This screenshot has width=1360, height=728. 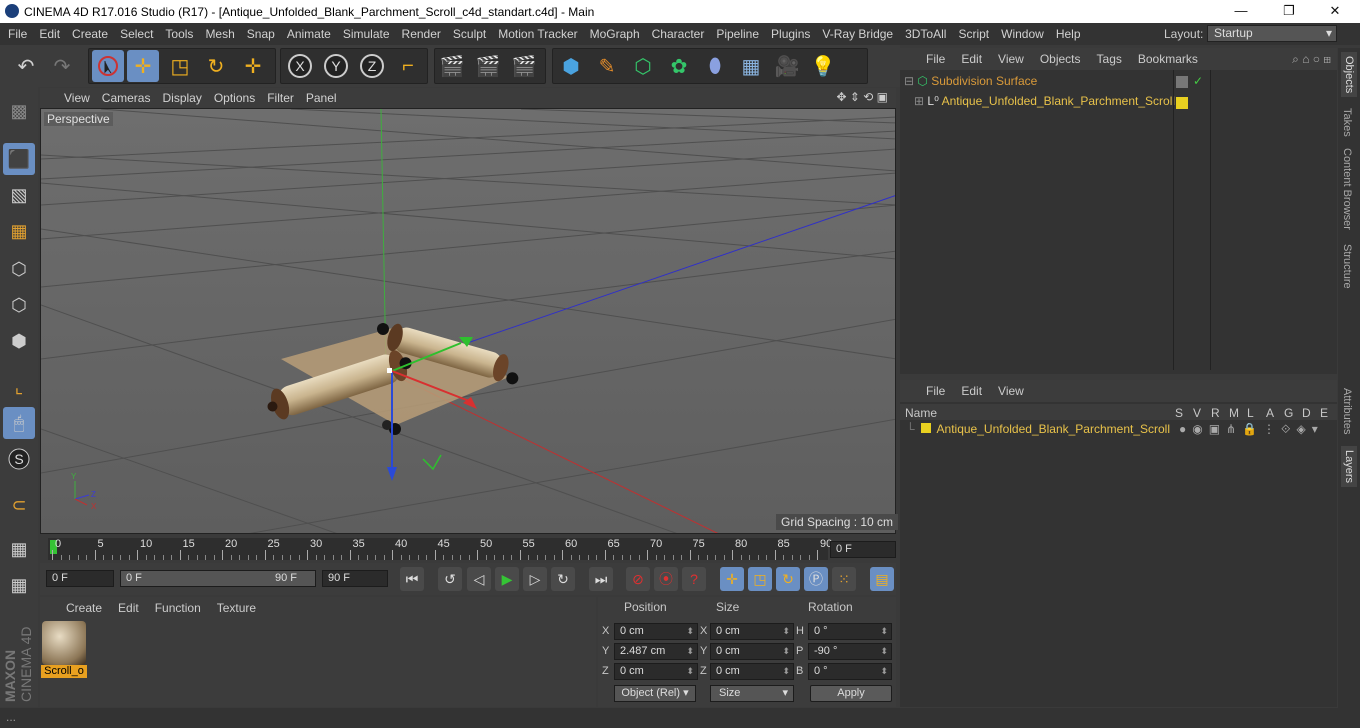 What do you see at coordinates (857, 34) in the screenshot?
I see `menu-item-v-ray-bridge: V-Ray Bridge` at bounding box center [857, 34].